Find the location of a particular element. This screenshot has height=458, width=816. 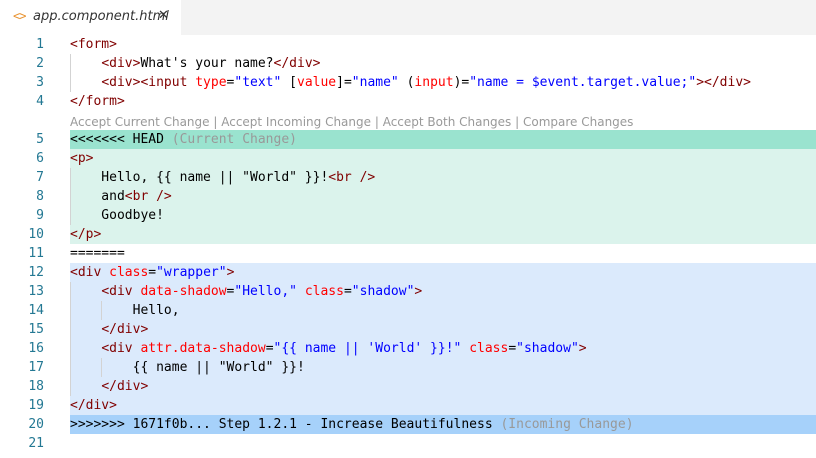

line-gutter: 13 is located at coordinates (31, 291).